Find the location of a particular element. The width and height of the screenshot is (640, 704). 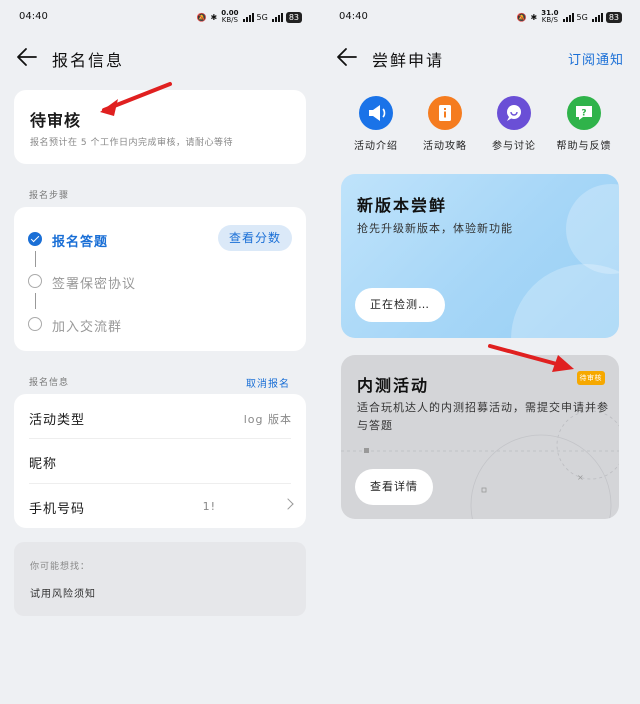

quick-action-help: ? 帮助与反馈 is located at coordinates (584, 124).